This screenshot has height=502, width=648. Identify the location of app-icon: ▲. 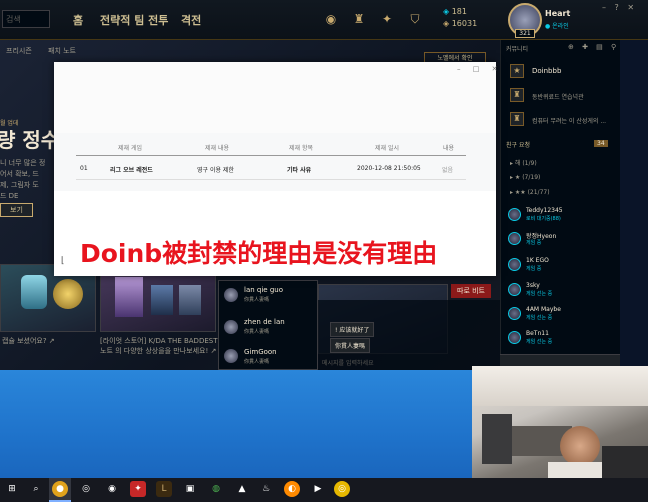
(242, 489).